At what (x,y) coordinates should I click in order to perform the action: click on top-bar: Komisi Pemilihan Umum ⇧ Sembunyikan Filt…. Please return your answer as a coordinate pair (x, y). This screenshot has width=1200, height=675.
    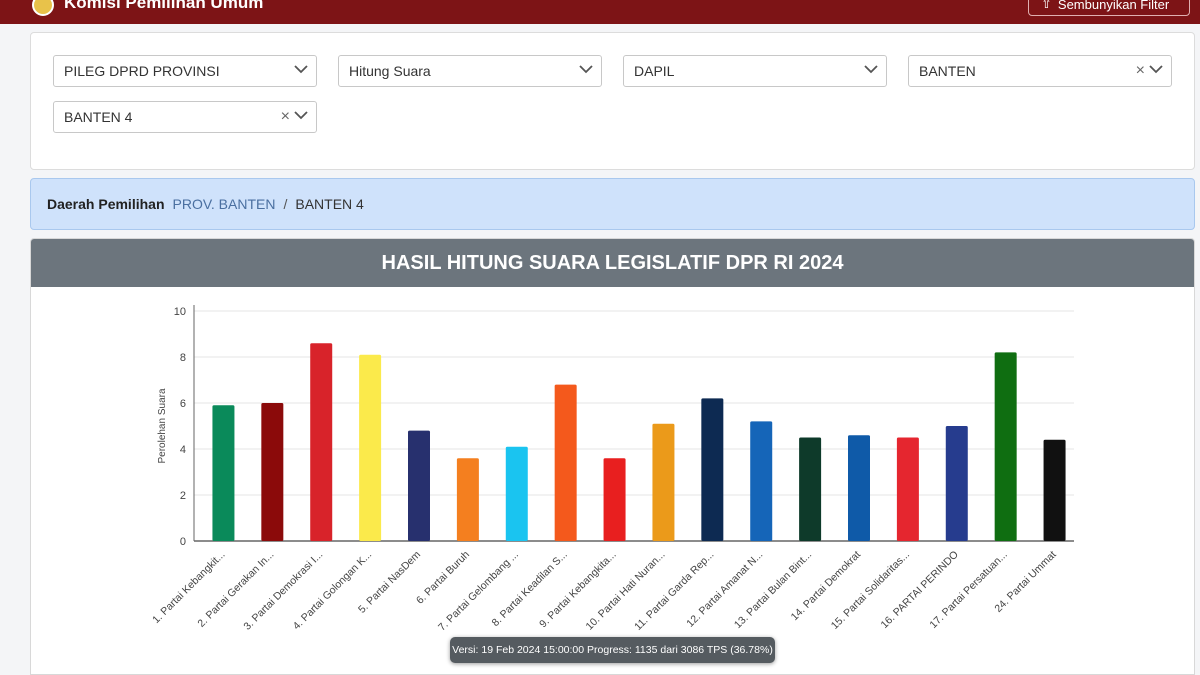
    Looking at the image, I should click on (600, 12).